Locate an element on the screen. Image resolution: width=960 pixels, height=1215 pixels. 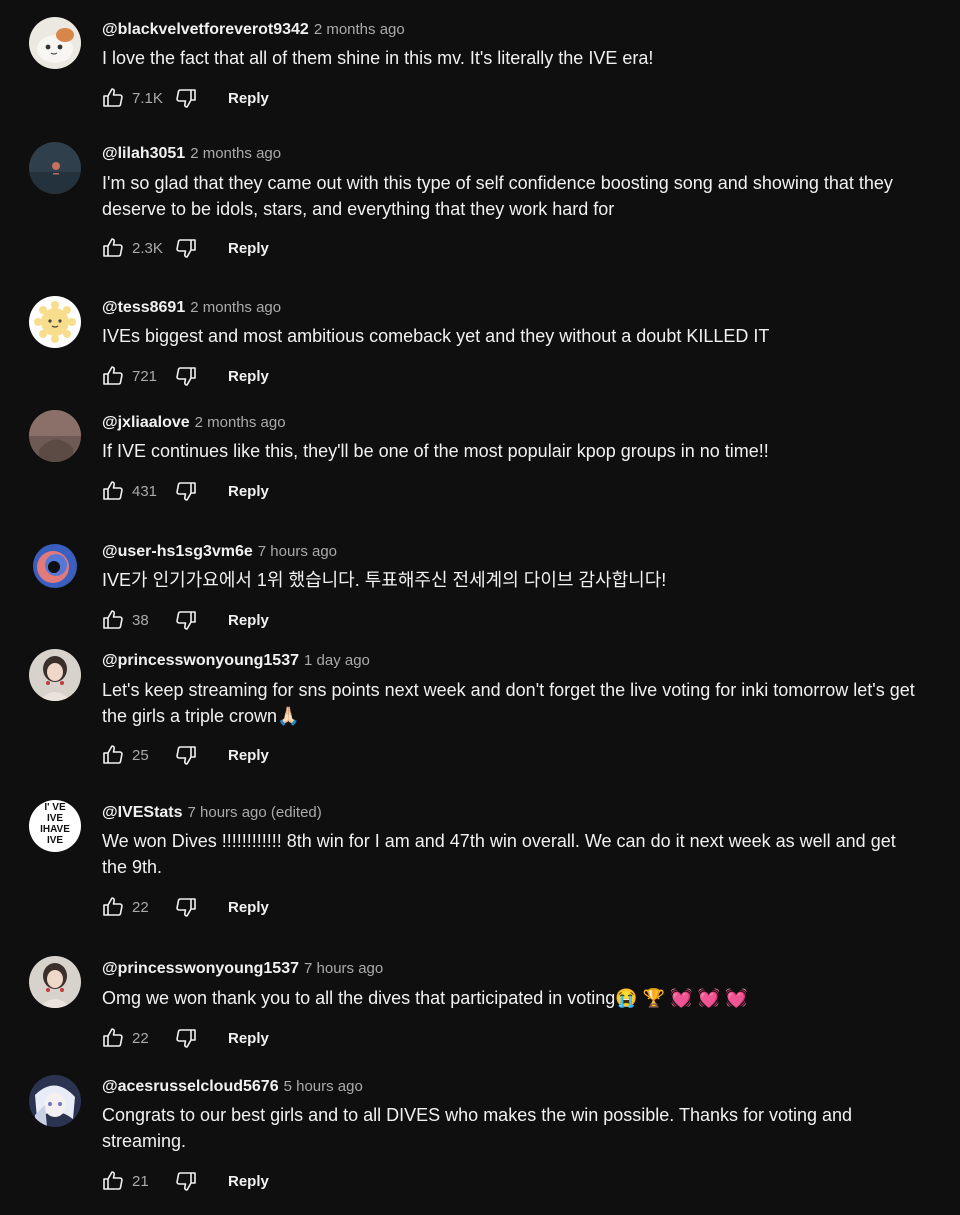
portrait-avatar-image is located at coordinates (55, 675).